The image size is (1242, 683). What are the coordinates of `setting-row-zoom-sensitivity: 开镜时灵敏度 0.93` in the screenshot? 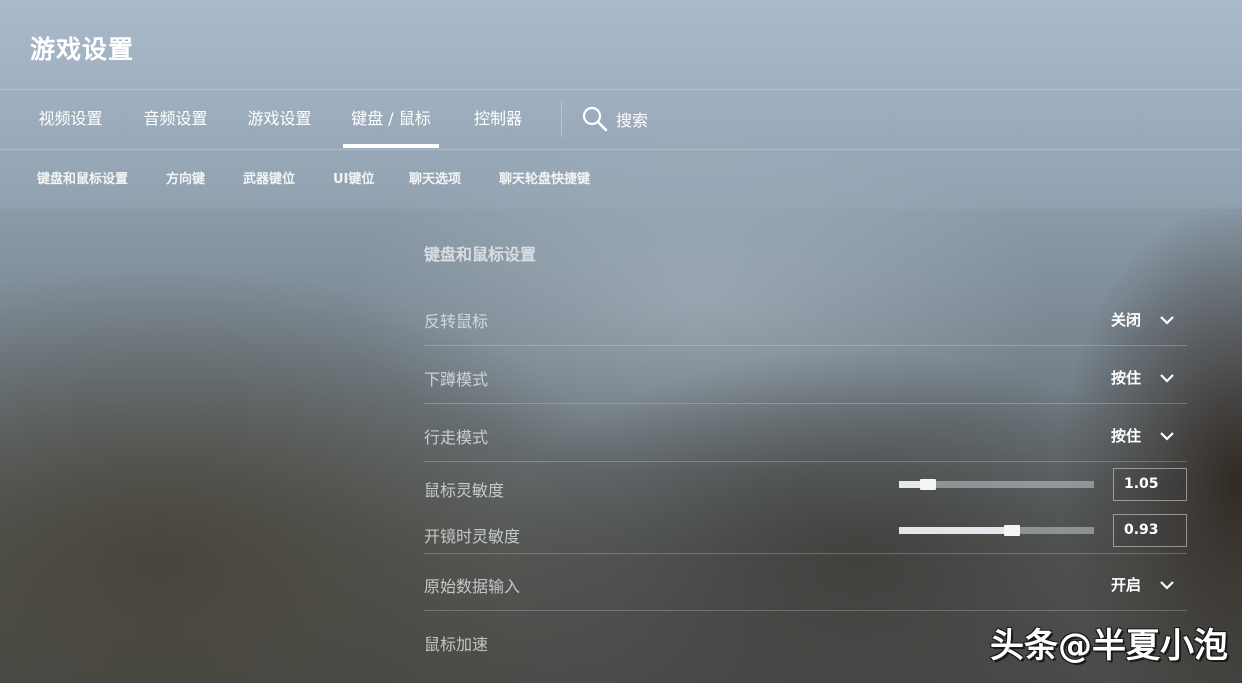 It's located at (805, 531).